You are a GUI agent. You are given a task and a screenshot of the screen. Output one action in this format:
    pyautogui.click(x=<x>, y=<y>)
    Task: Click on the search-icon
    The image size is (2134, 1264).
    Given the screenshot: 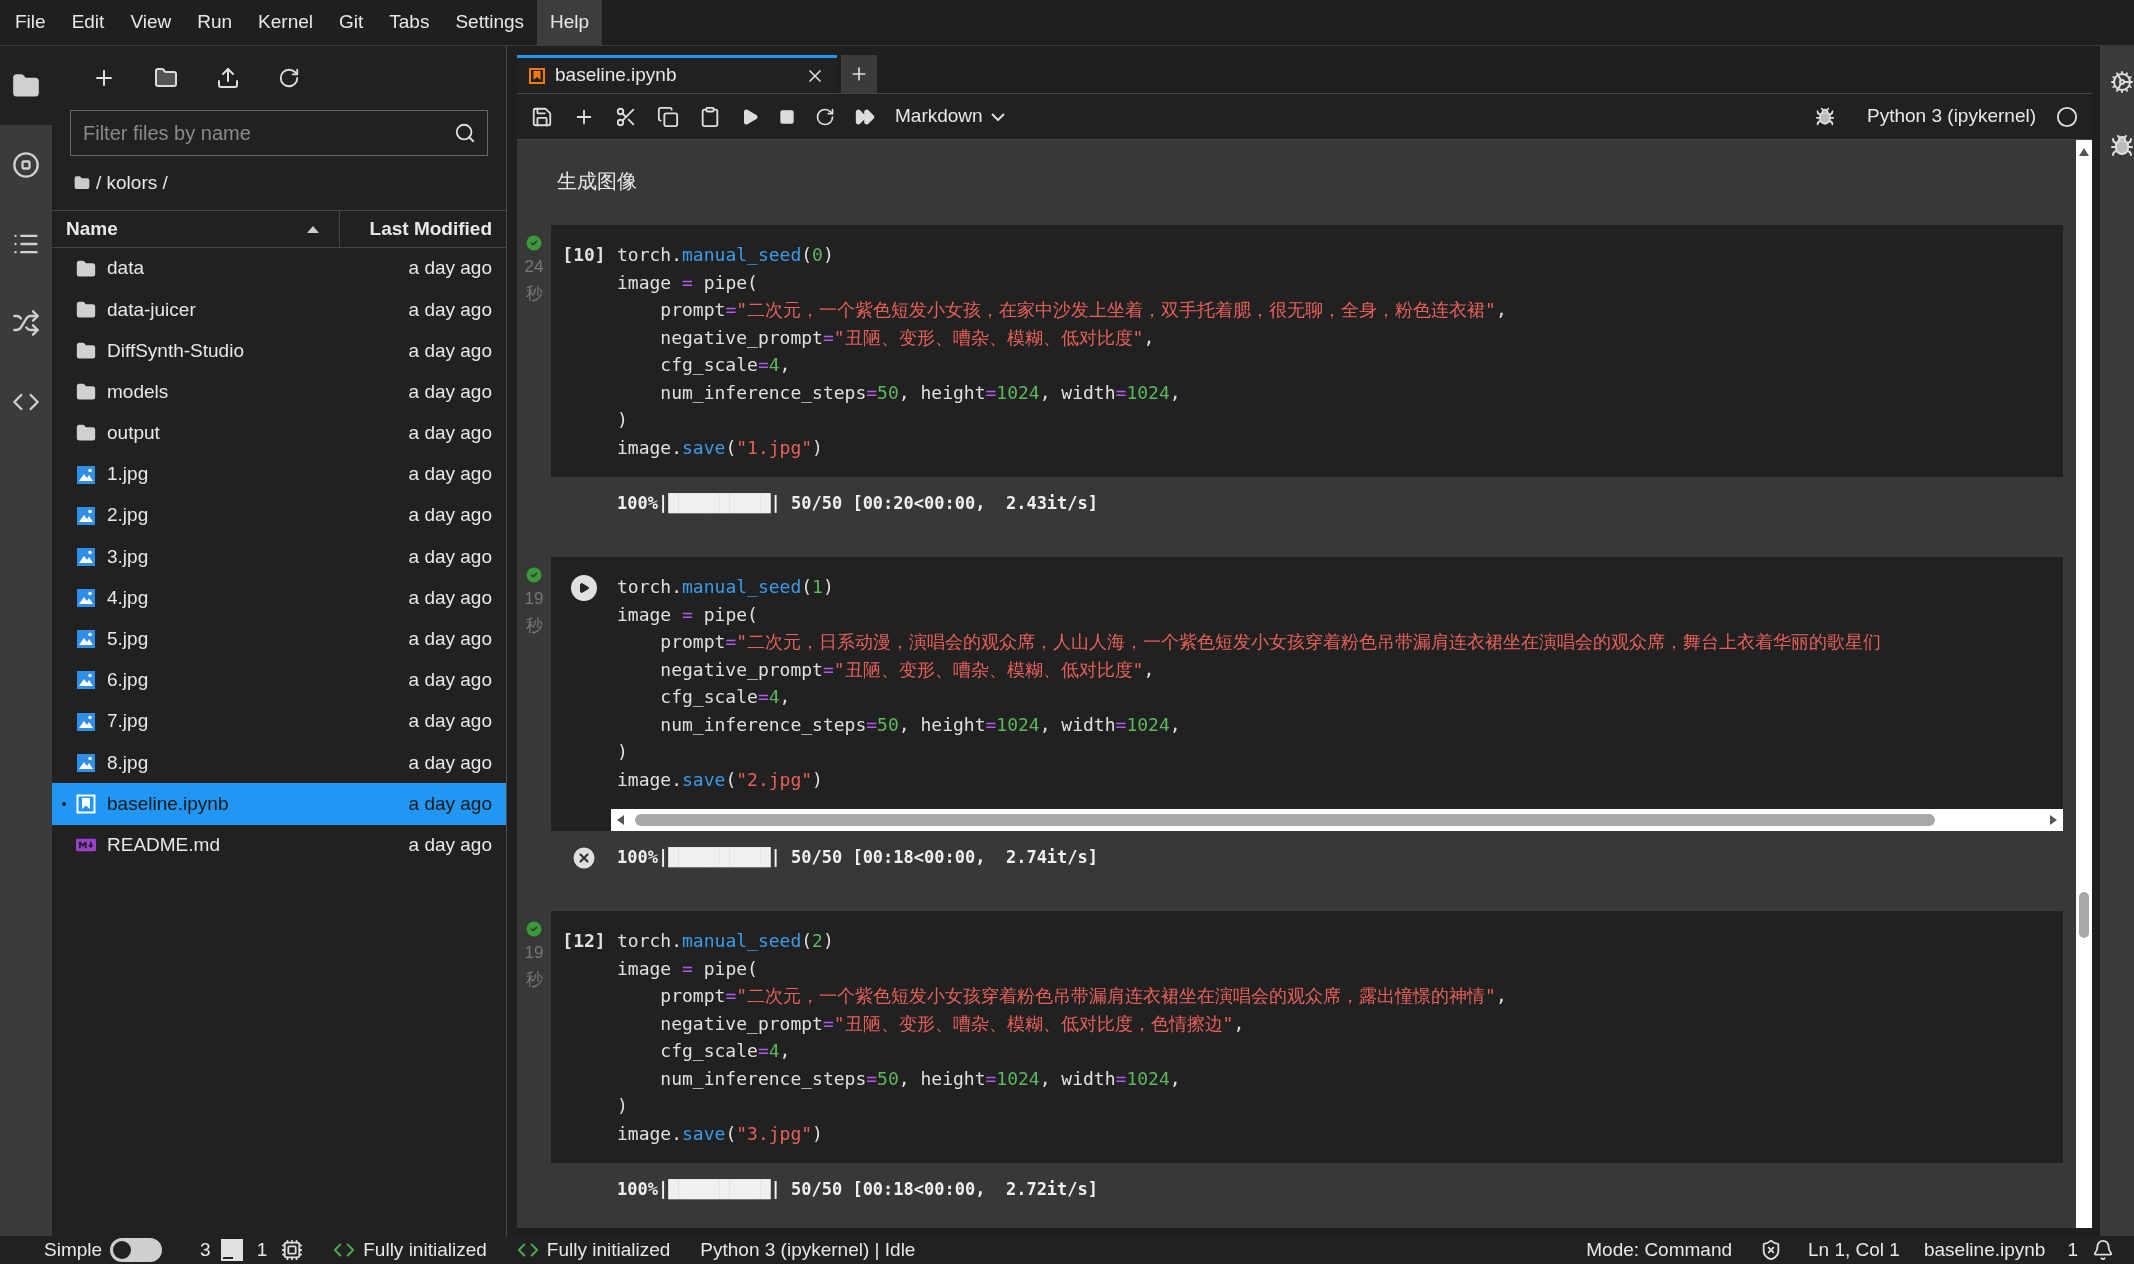 What is the action you would take?
    pyautogui.click(x=465, y=133)
    